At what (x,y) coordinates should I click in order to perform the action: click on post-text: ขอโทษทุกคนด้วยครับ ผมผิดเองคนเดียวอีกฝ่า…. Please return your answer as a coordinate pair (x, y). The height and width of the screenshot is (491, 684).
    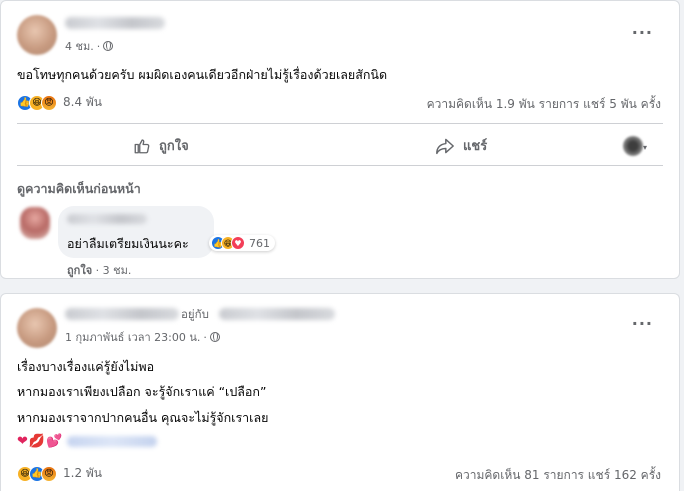
    Looking at the image, I should click on (202, 74).